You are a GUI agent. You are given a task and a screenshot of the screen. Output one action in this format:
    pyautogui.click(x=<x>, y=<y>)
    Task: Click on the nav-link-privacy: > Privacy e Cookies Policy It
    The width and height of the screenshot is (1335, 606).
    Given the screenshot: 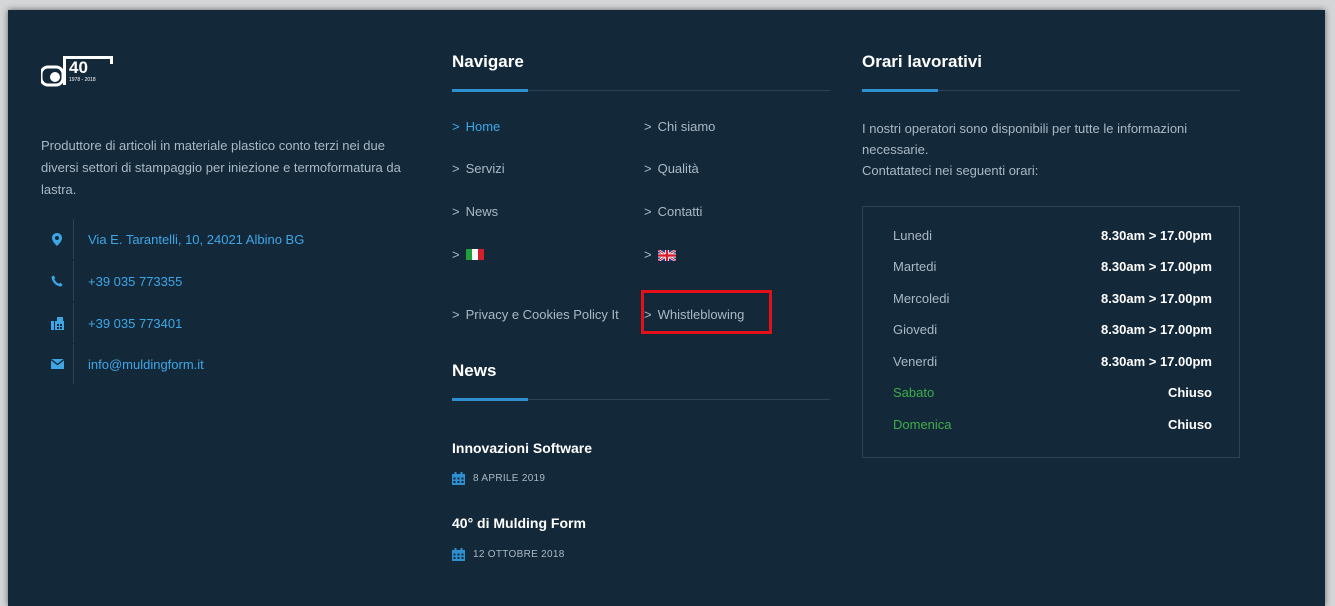 What is the action you would take?
    pyautogui.click(x=535, y=314)
    